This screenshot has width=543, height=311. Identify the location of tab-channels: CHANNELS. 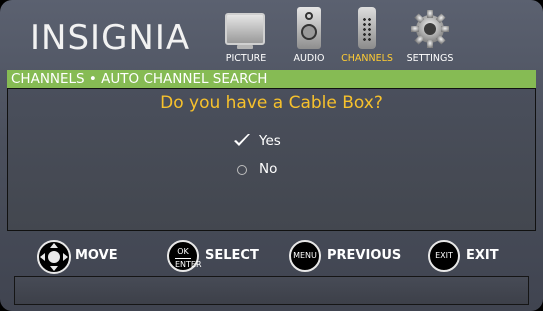
(367, 37).